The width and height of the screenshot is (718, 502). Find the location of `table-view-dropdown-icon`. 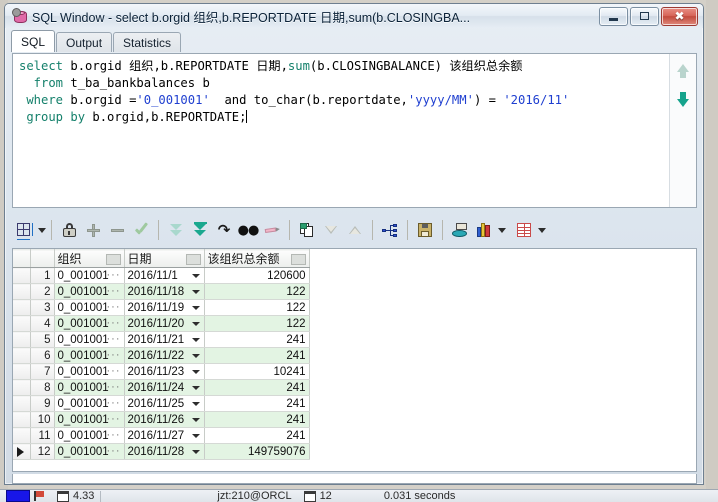

table-view-dropdown-icon is located at coordinates (542, 230).